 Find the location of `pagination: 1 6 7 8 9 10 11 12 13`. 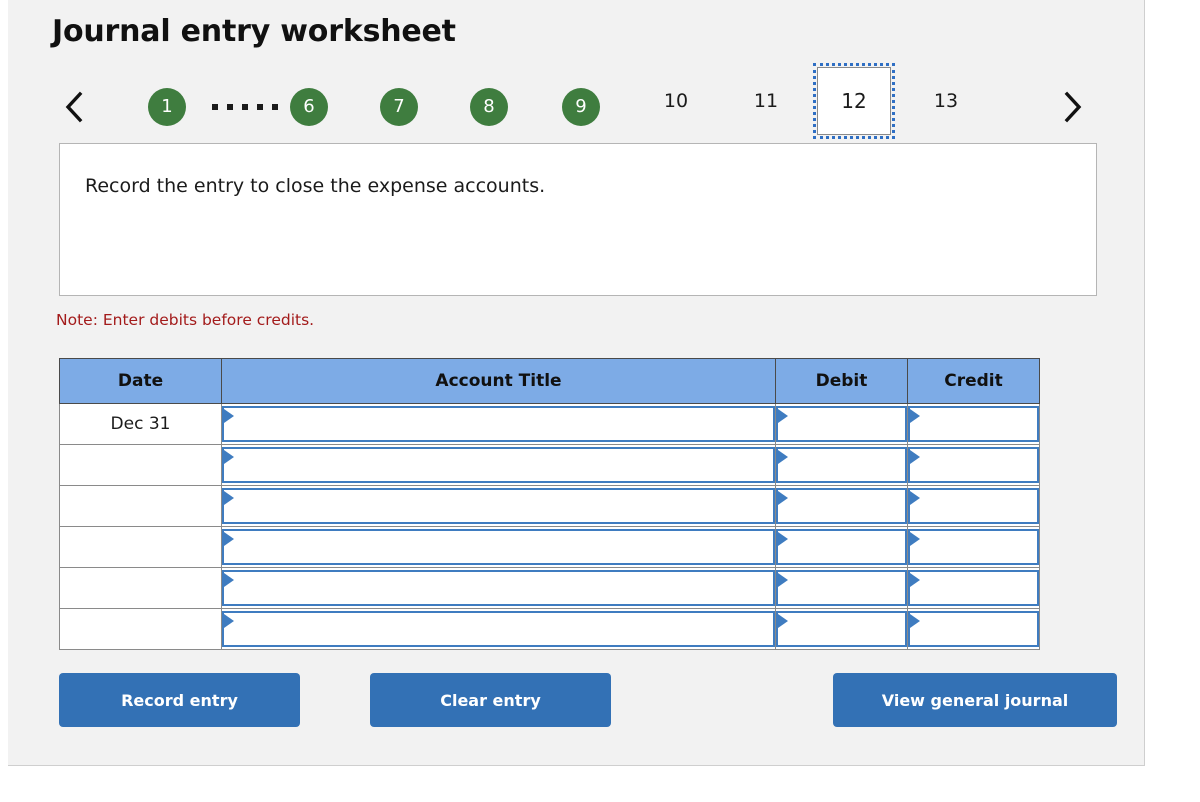

pagination: 1 6 7 8 9 10 11 12 13 is located at coordinates (582, 101).